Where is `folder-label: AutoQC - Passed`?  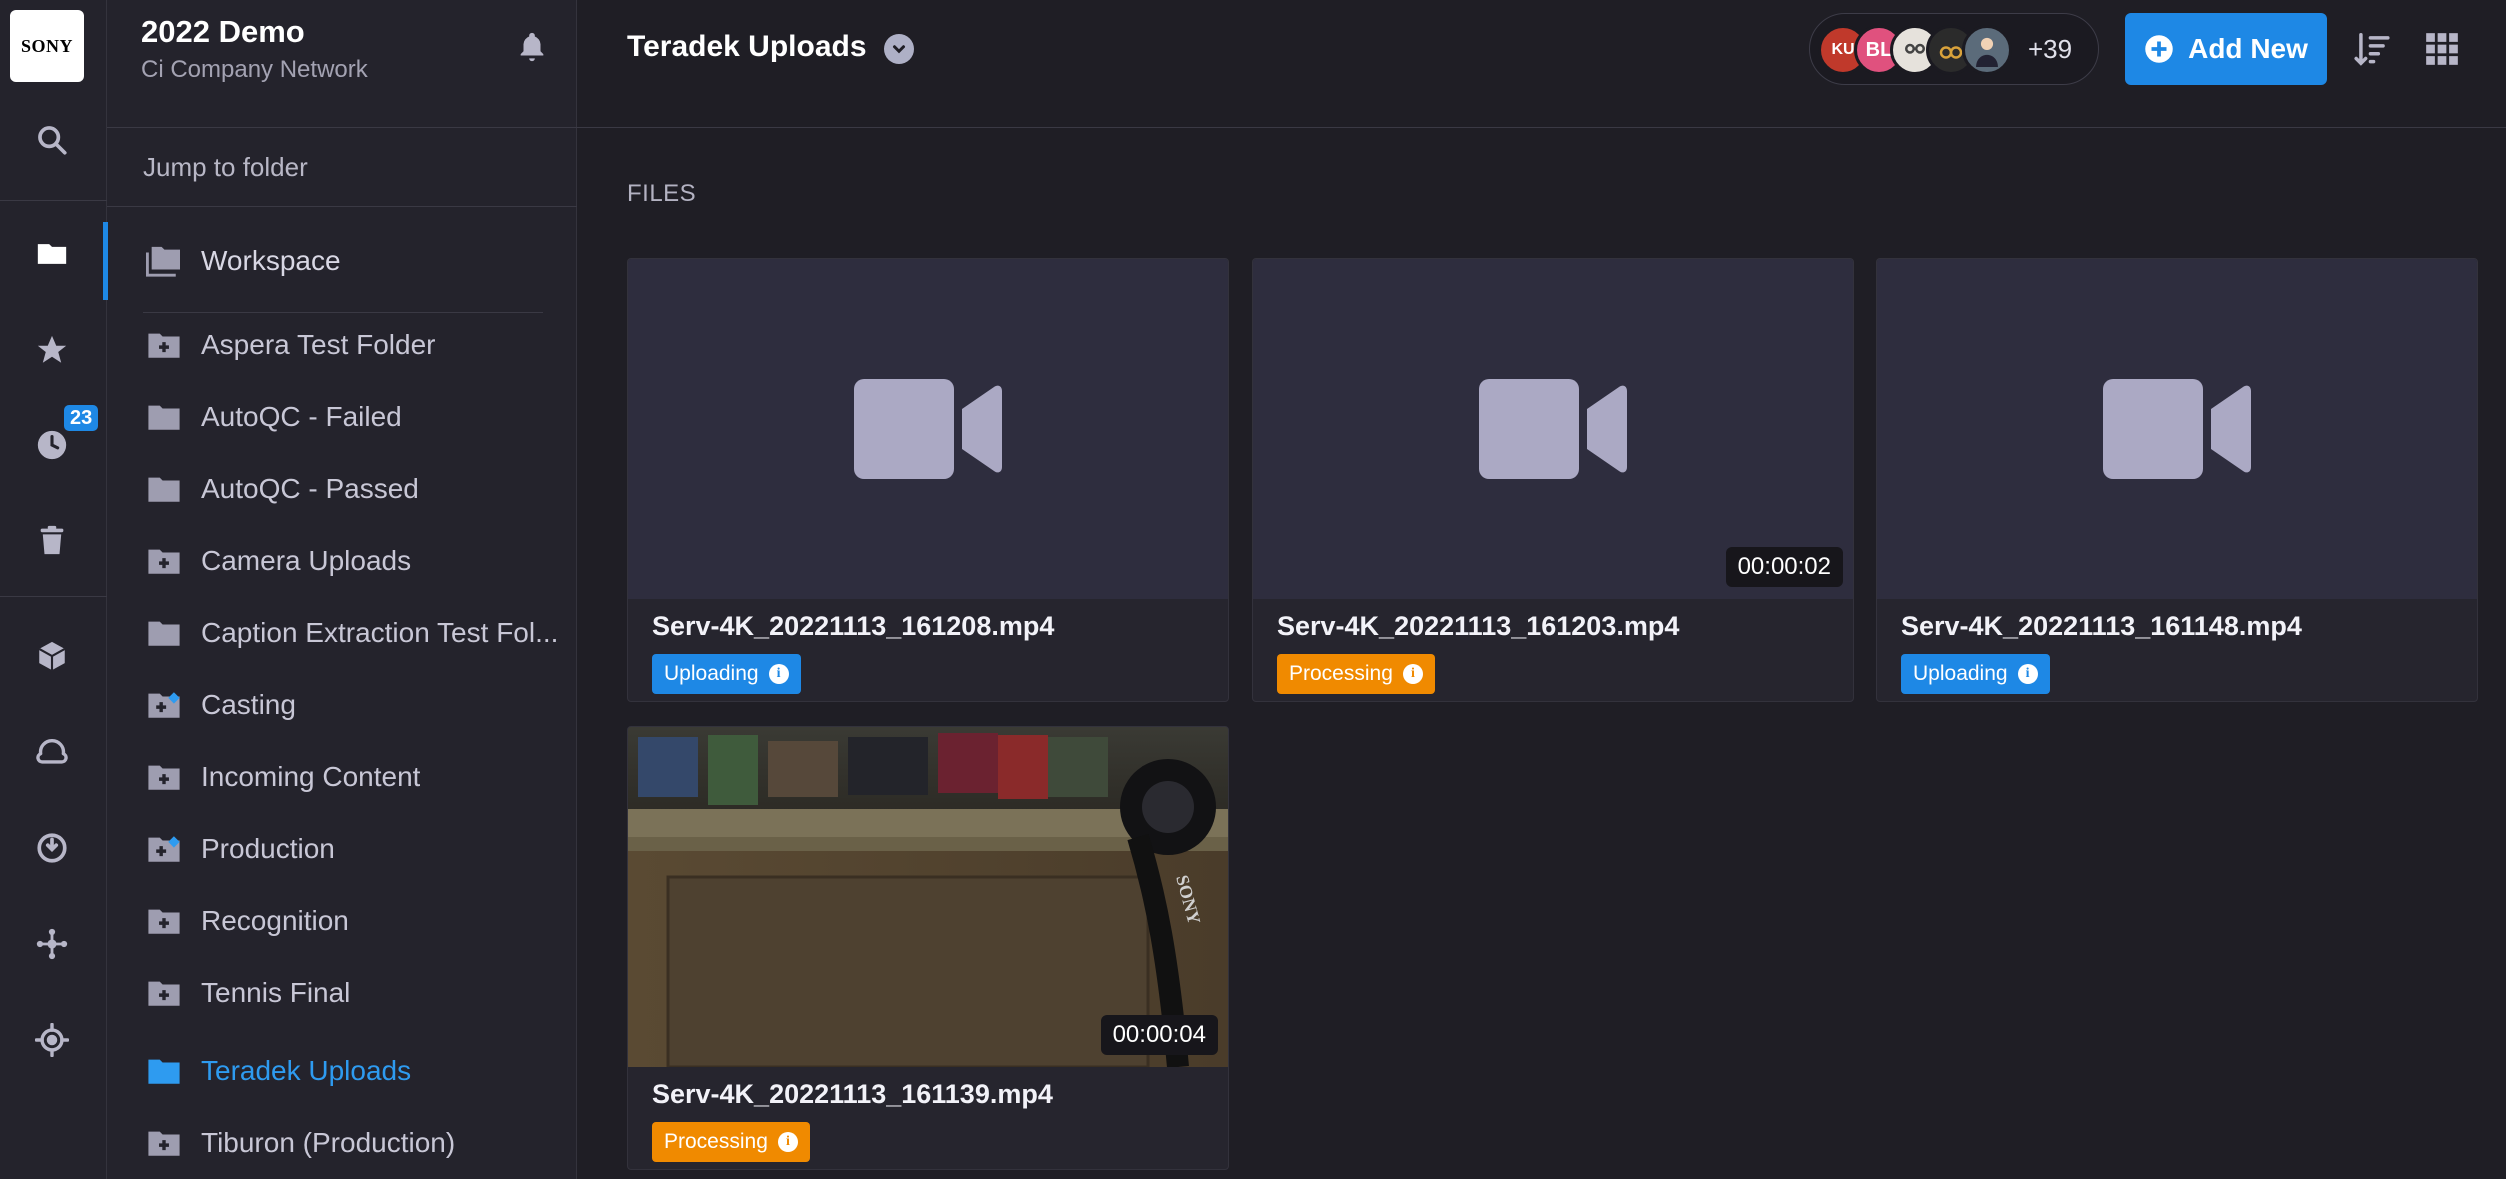
folder-label: AutoQC - Passed is located at coordinates (310, 488).